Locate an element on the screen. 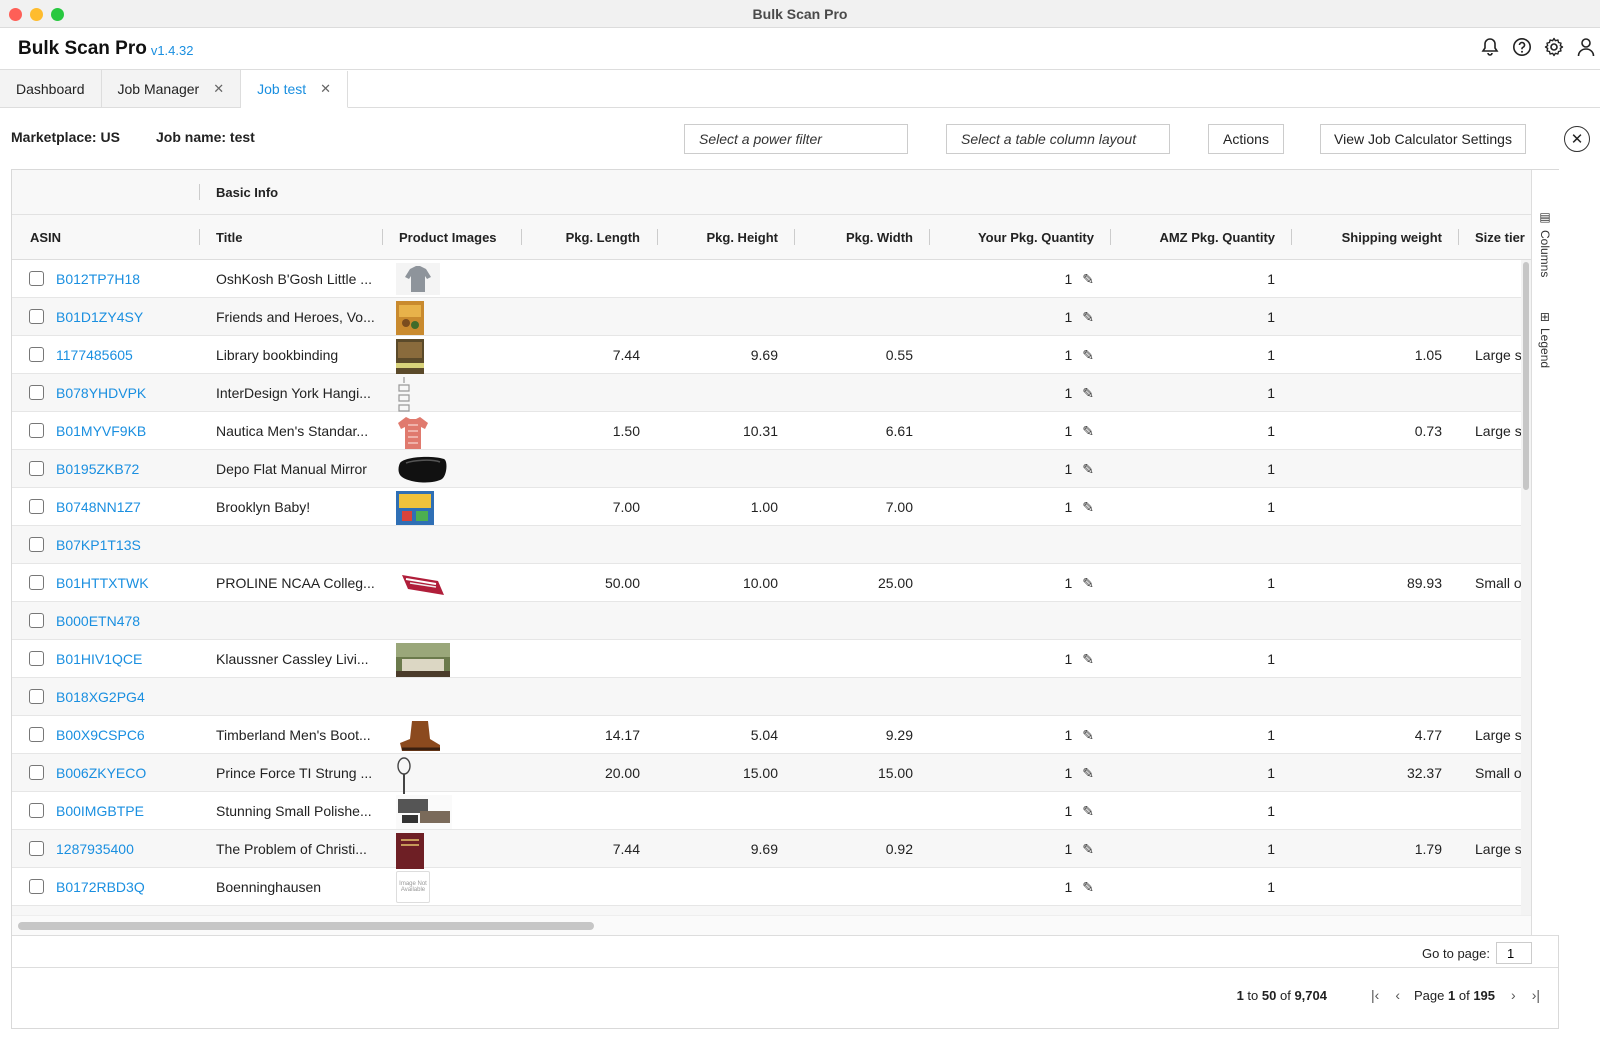 The width and height of the screenshot is (1600, 1038). table-row: B07KP1T13S is located at coordinates (779, 545).